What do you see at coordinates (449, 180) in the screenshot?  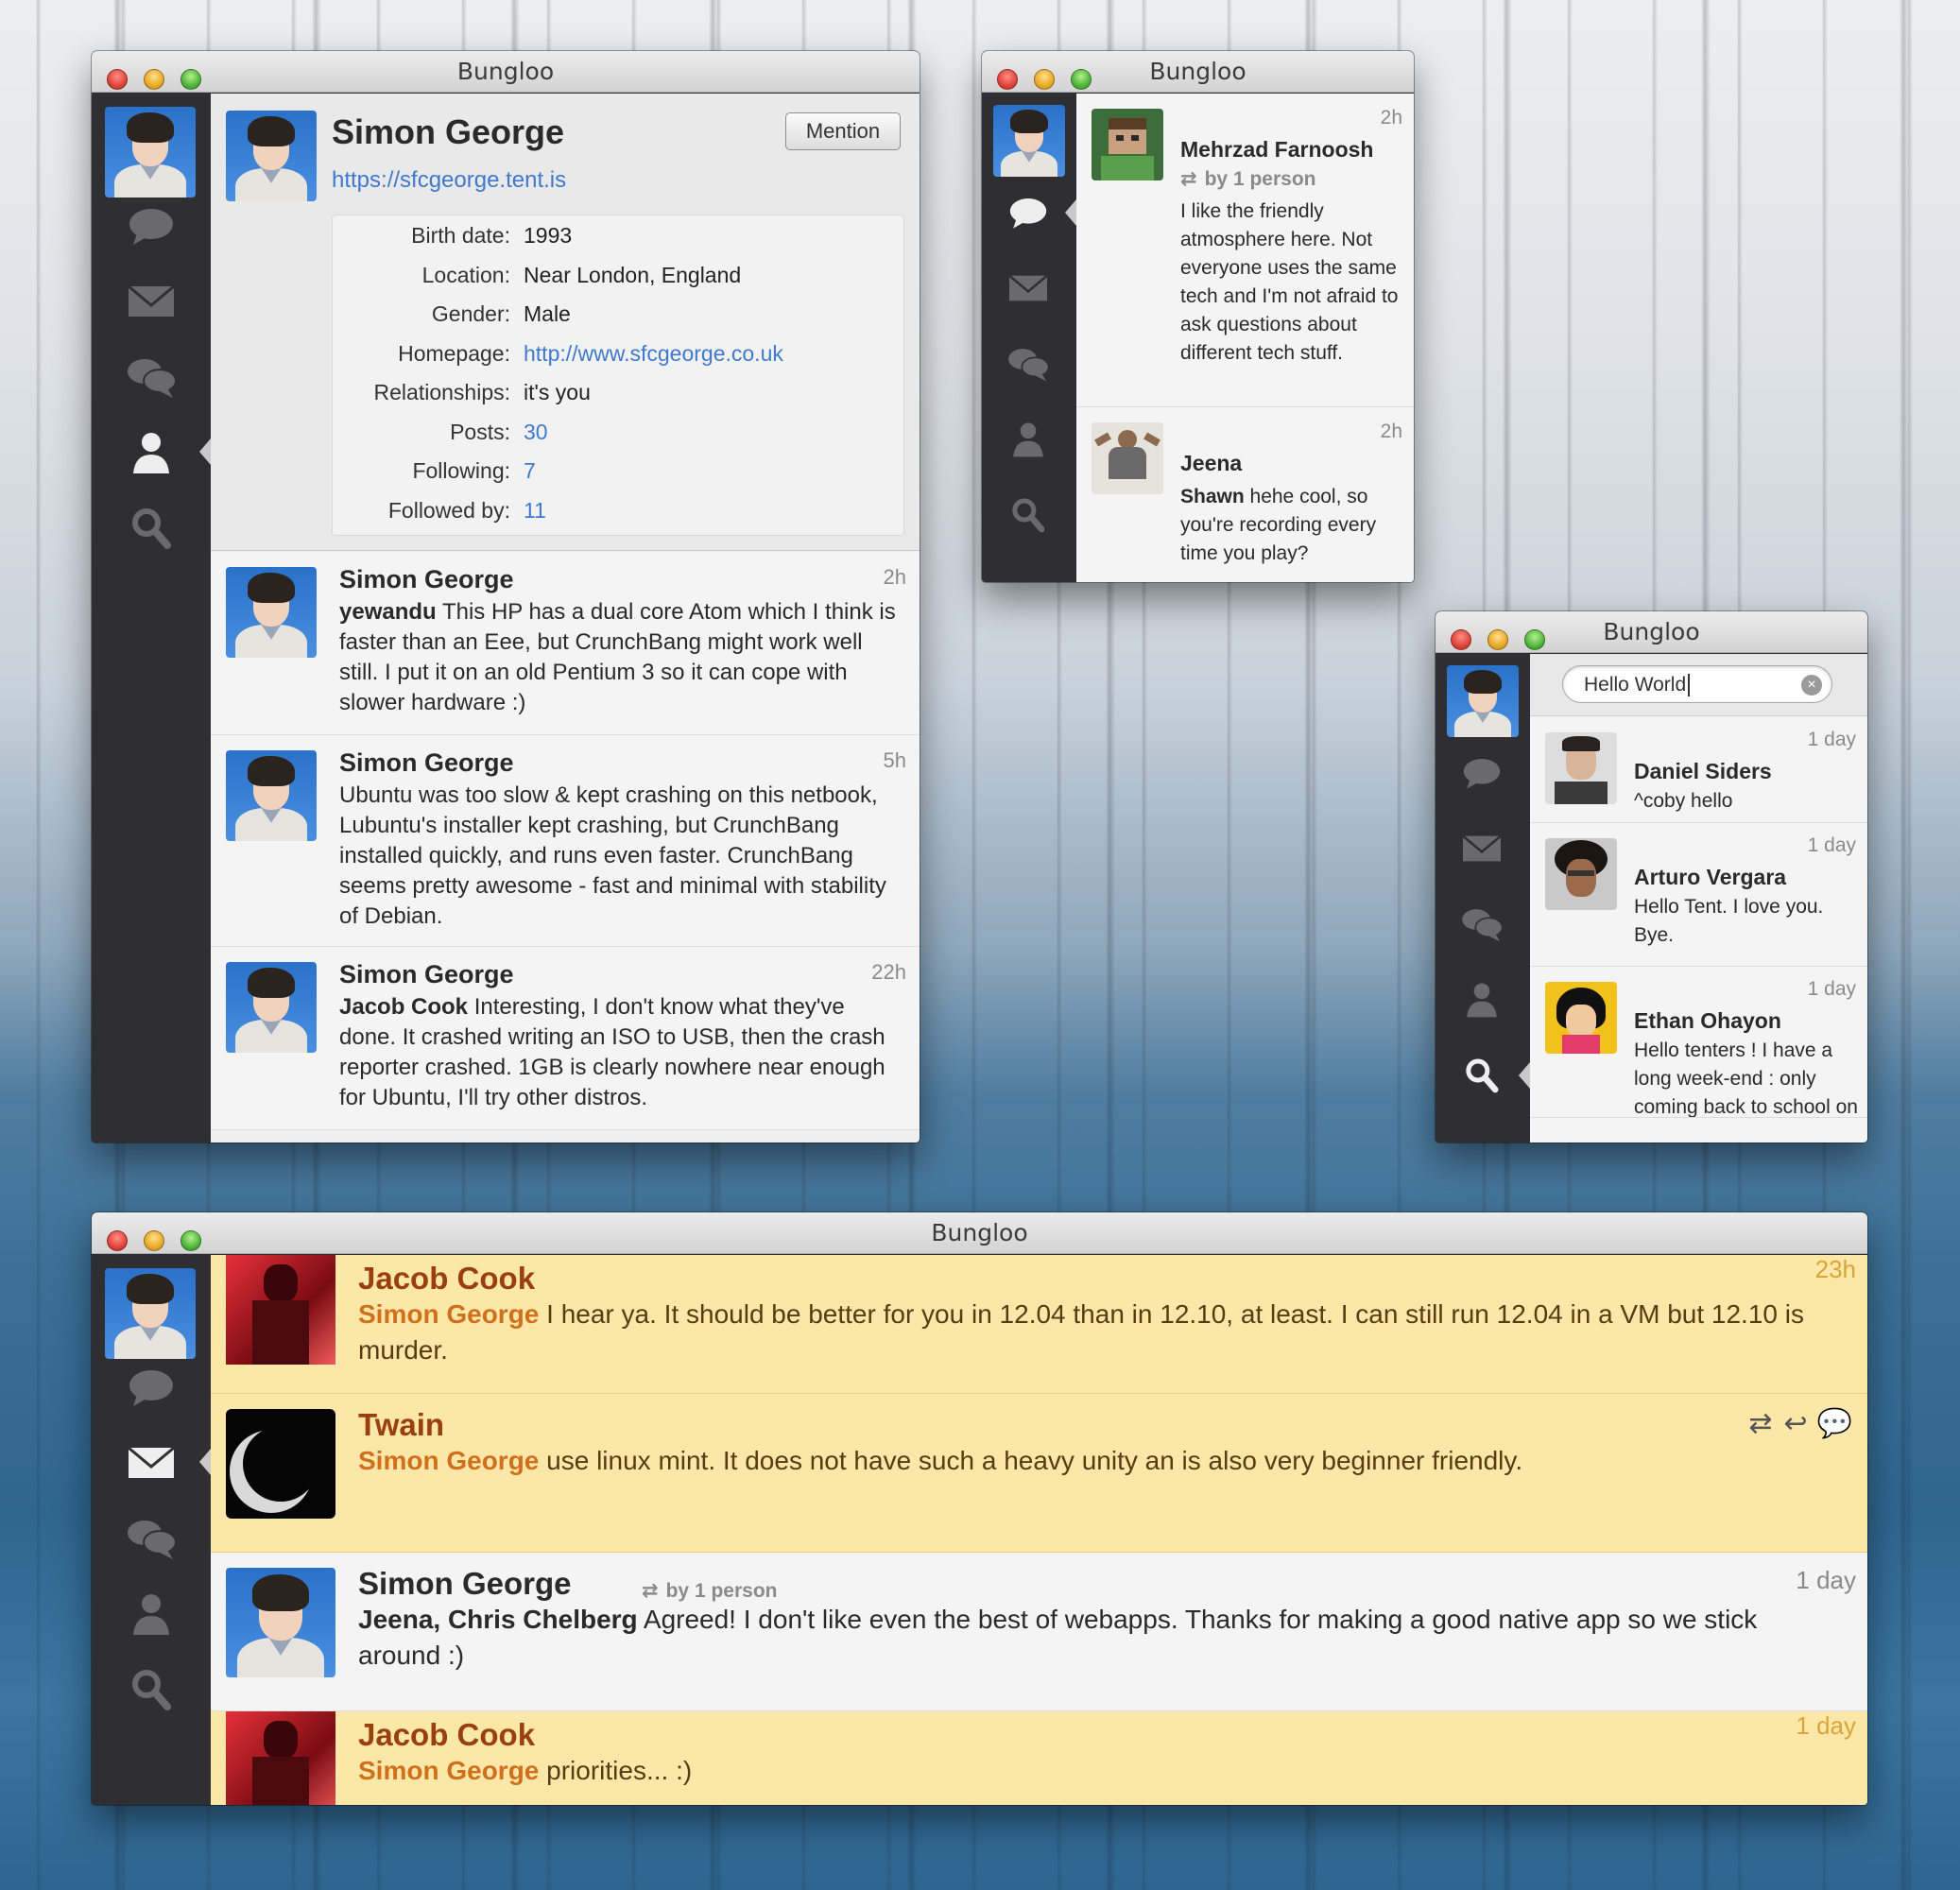 I see `profile-url: https://sfcgeorge.tent.is` at bounding box center [449, 180].